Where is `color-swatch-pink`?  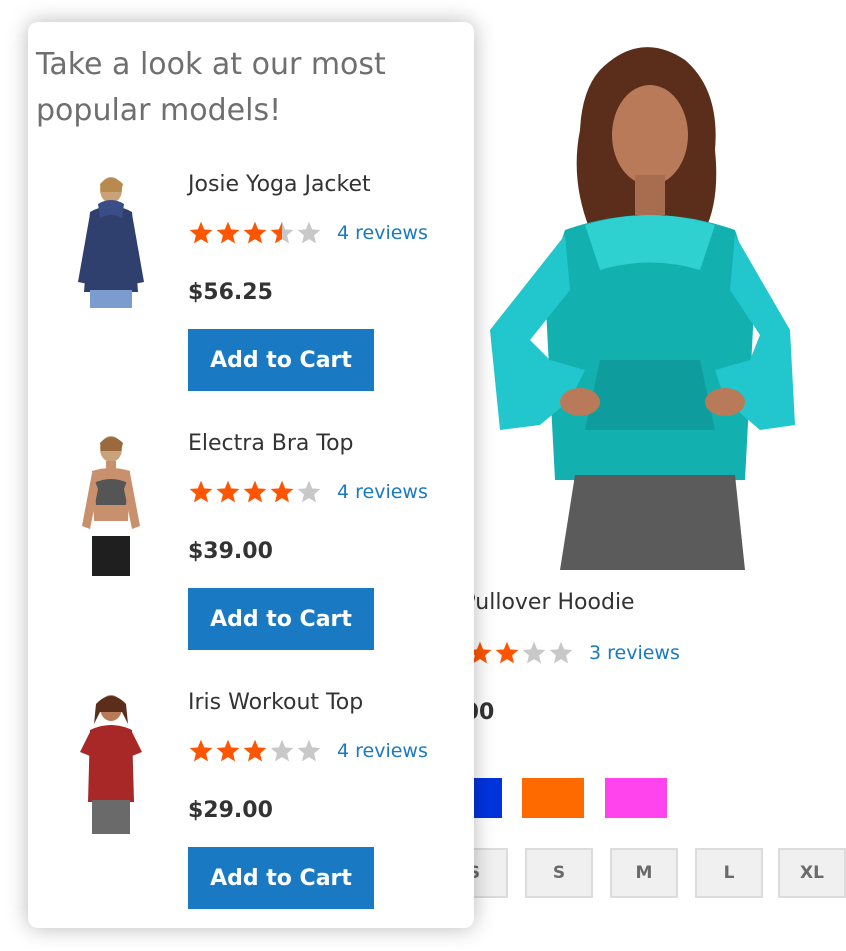 color-swatch-pink is located at coordinates (636, 798).